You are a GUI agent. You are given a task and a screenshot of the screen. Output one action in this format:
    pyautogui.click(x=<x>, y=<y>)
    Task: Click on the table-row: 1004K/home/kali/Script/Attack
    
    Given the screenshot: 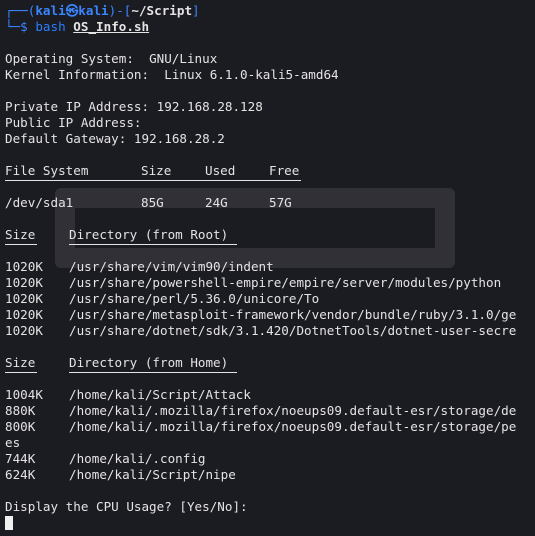 What is the action you would take?
    pyautogui.click(x=270, y=395)
    